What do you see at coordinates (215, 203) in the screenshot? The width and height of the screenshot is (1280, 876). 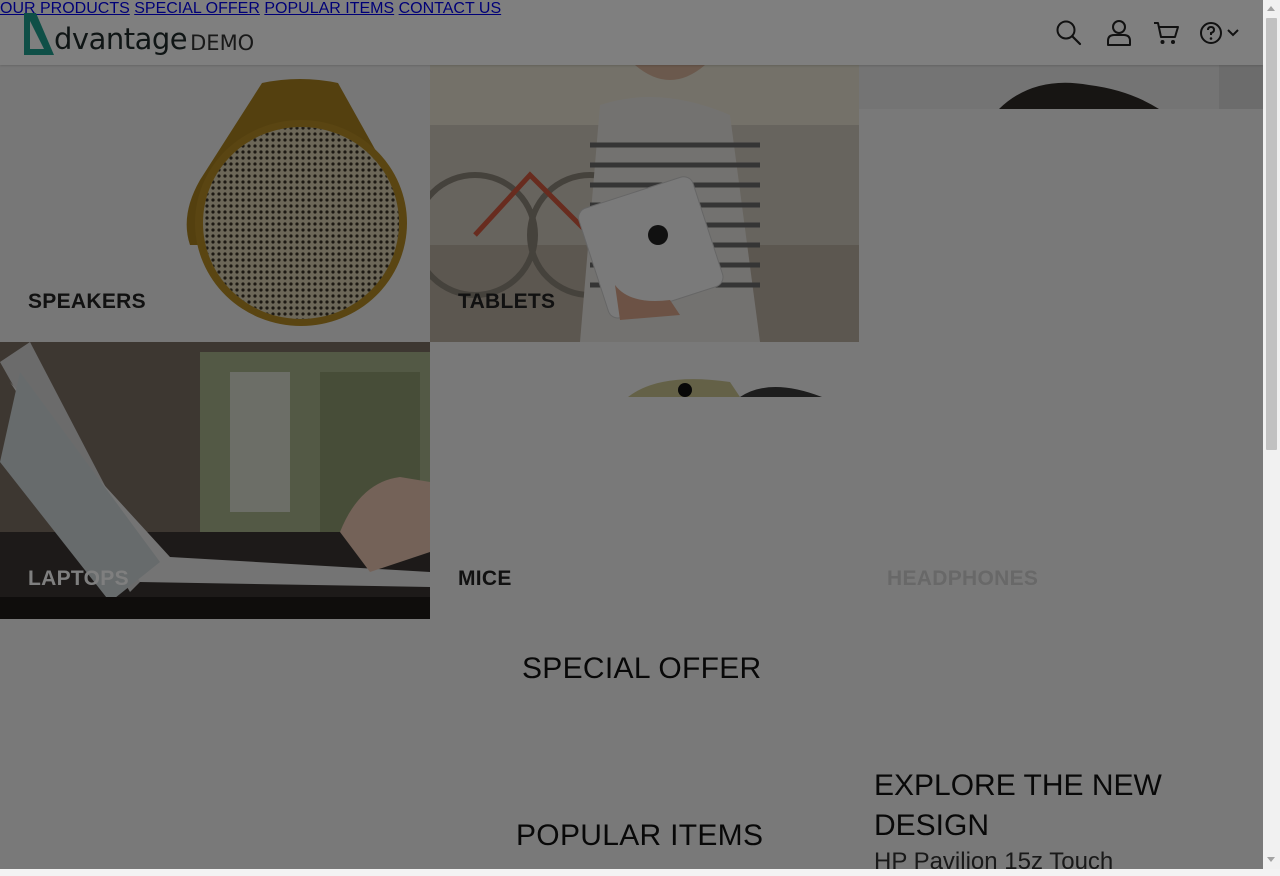 I see `category-speakers: SPEAKERS` at bounding box center [215, 203].